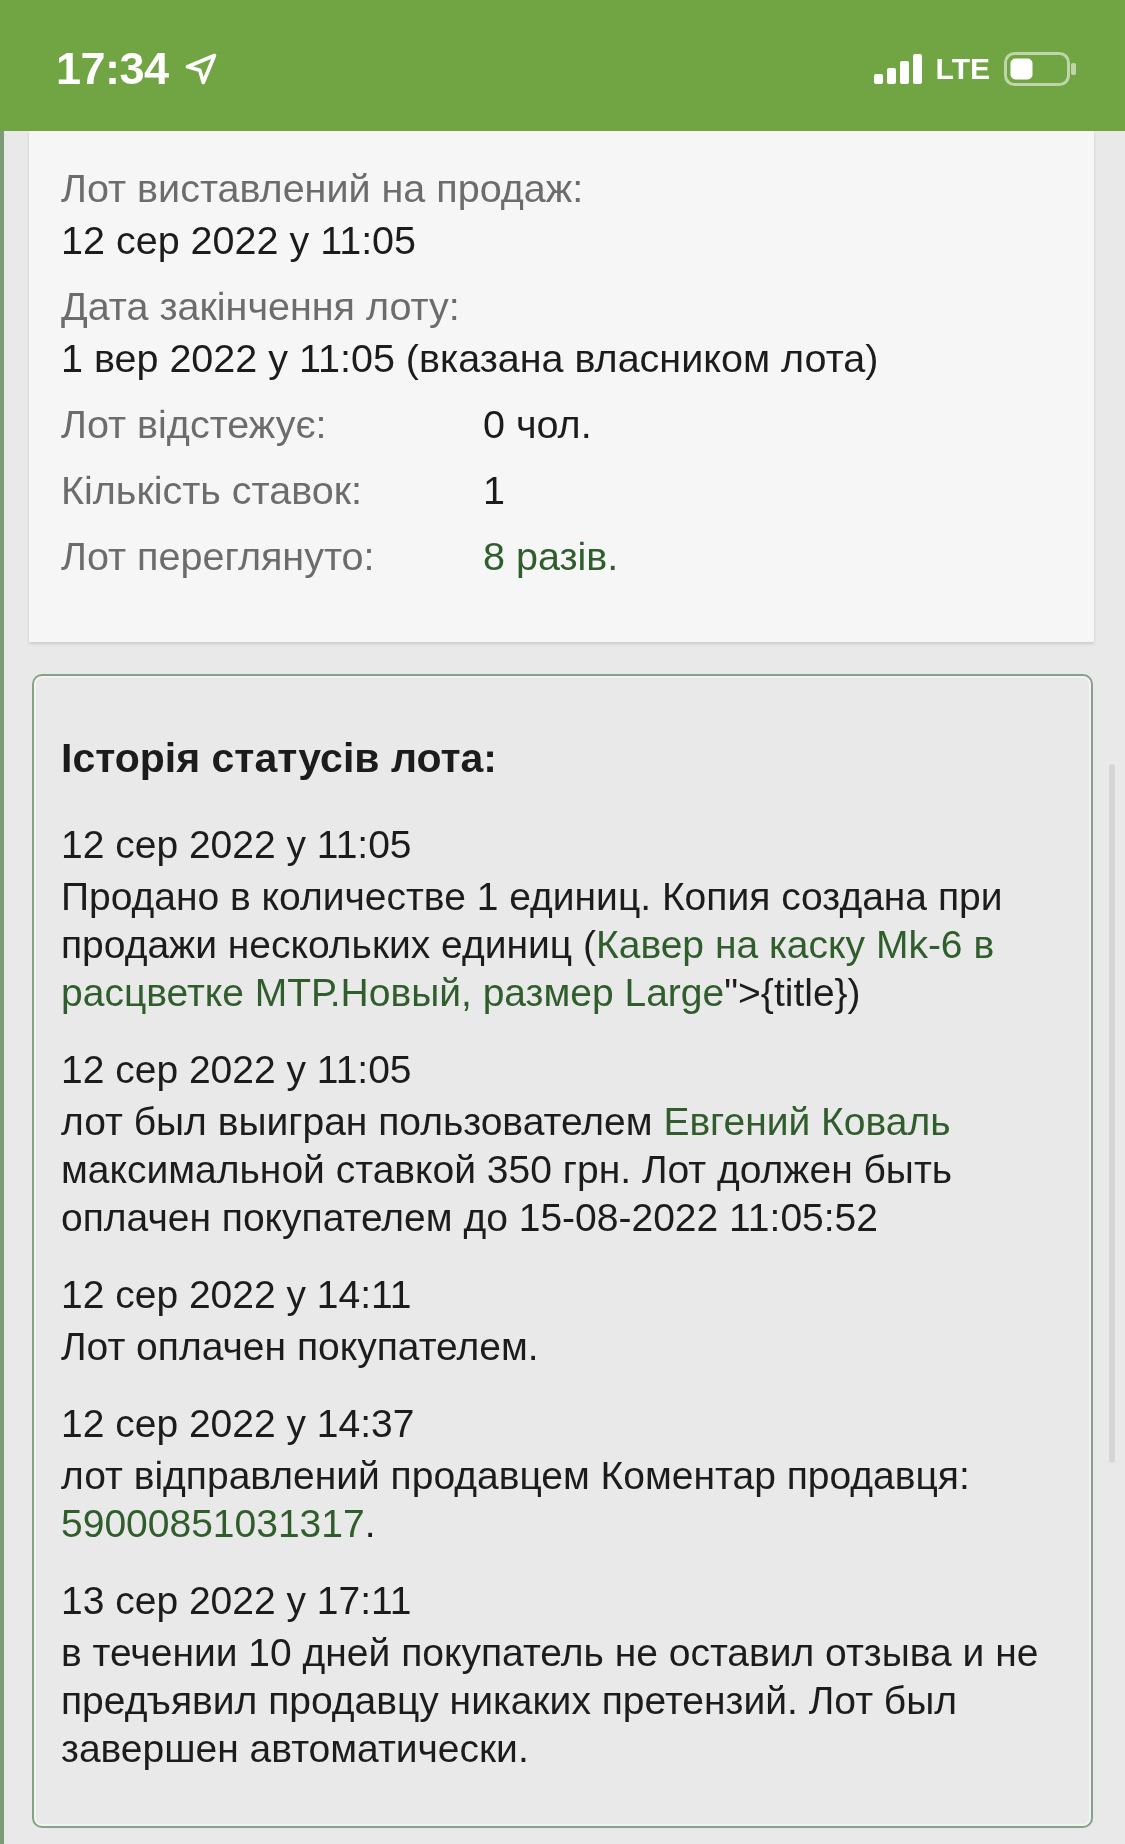  What do you see at coordinates (507, 1170) in the screenshot?
I see `status-text: лот был выигран пользователем Евгений Коваль максимальной ставкой 350 грн. Лот должен быть оплачен покупателем до 15-08-2022 11:05:52` at bounding box center [507, 1170].